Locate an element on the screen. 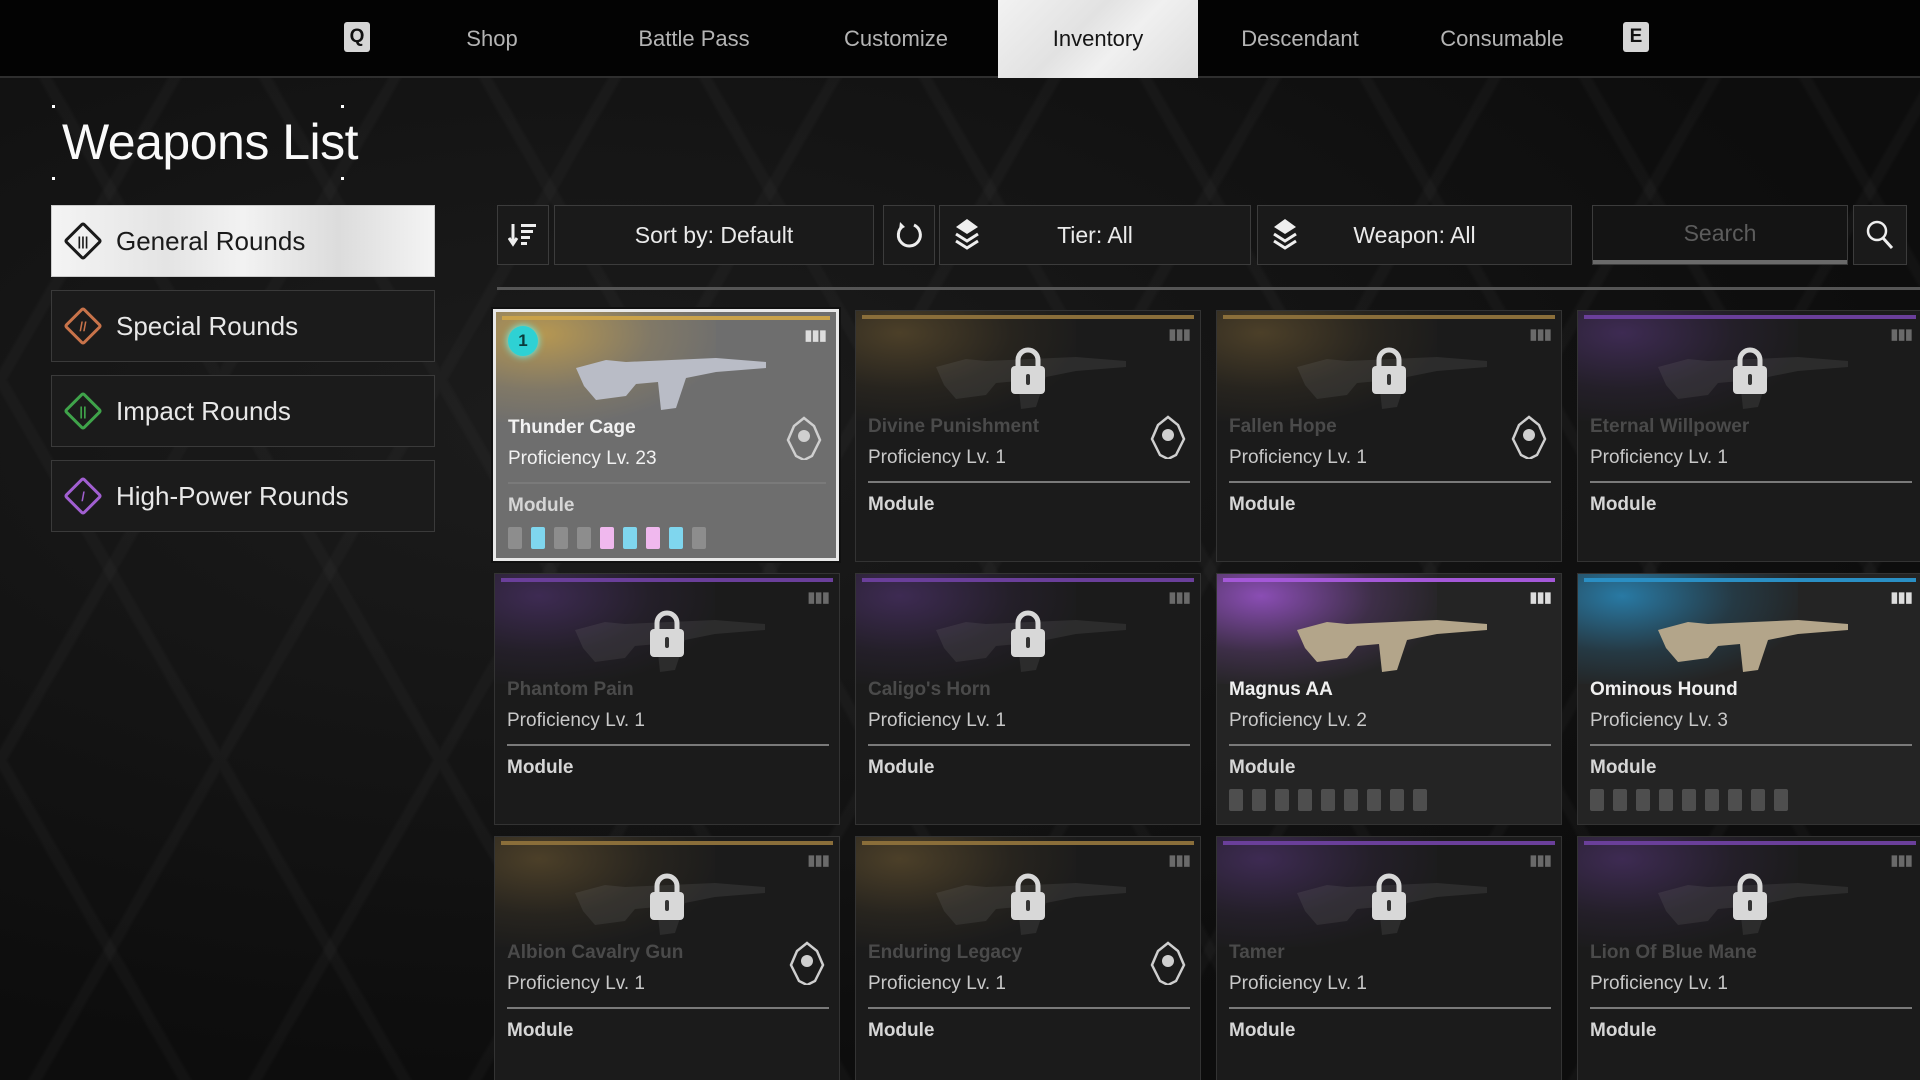  weapon-name: Lion Of Blue Mane is located at coordinates (1673, 952).